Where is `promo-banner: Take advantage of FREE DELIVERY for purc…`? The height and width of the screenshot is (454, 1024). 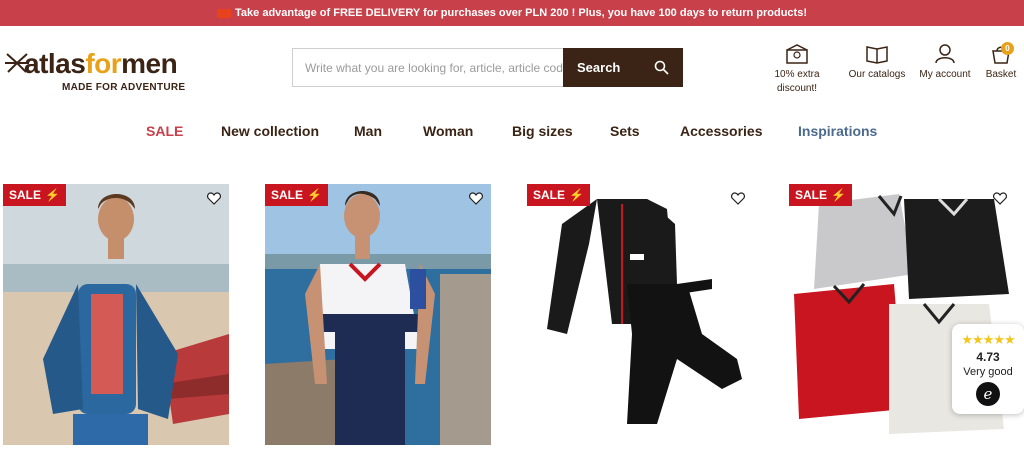 promo-banner: Take advantage of FREE DELIVERY for purc… is located at coordinates (512, 13).